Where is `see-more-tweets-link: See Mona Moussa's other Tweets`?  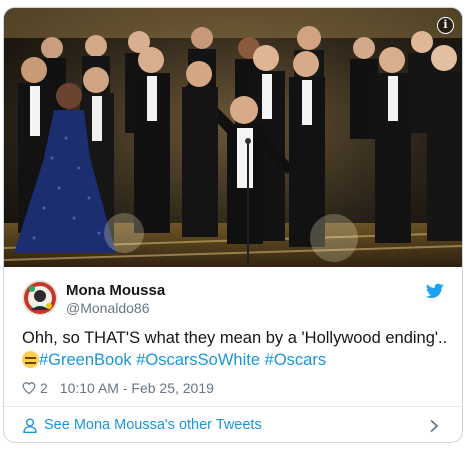
see-more-tweets-link: See Mona Moussa's other Tweets is located at coordinates (233, 424).